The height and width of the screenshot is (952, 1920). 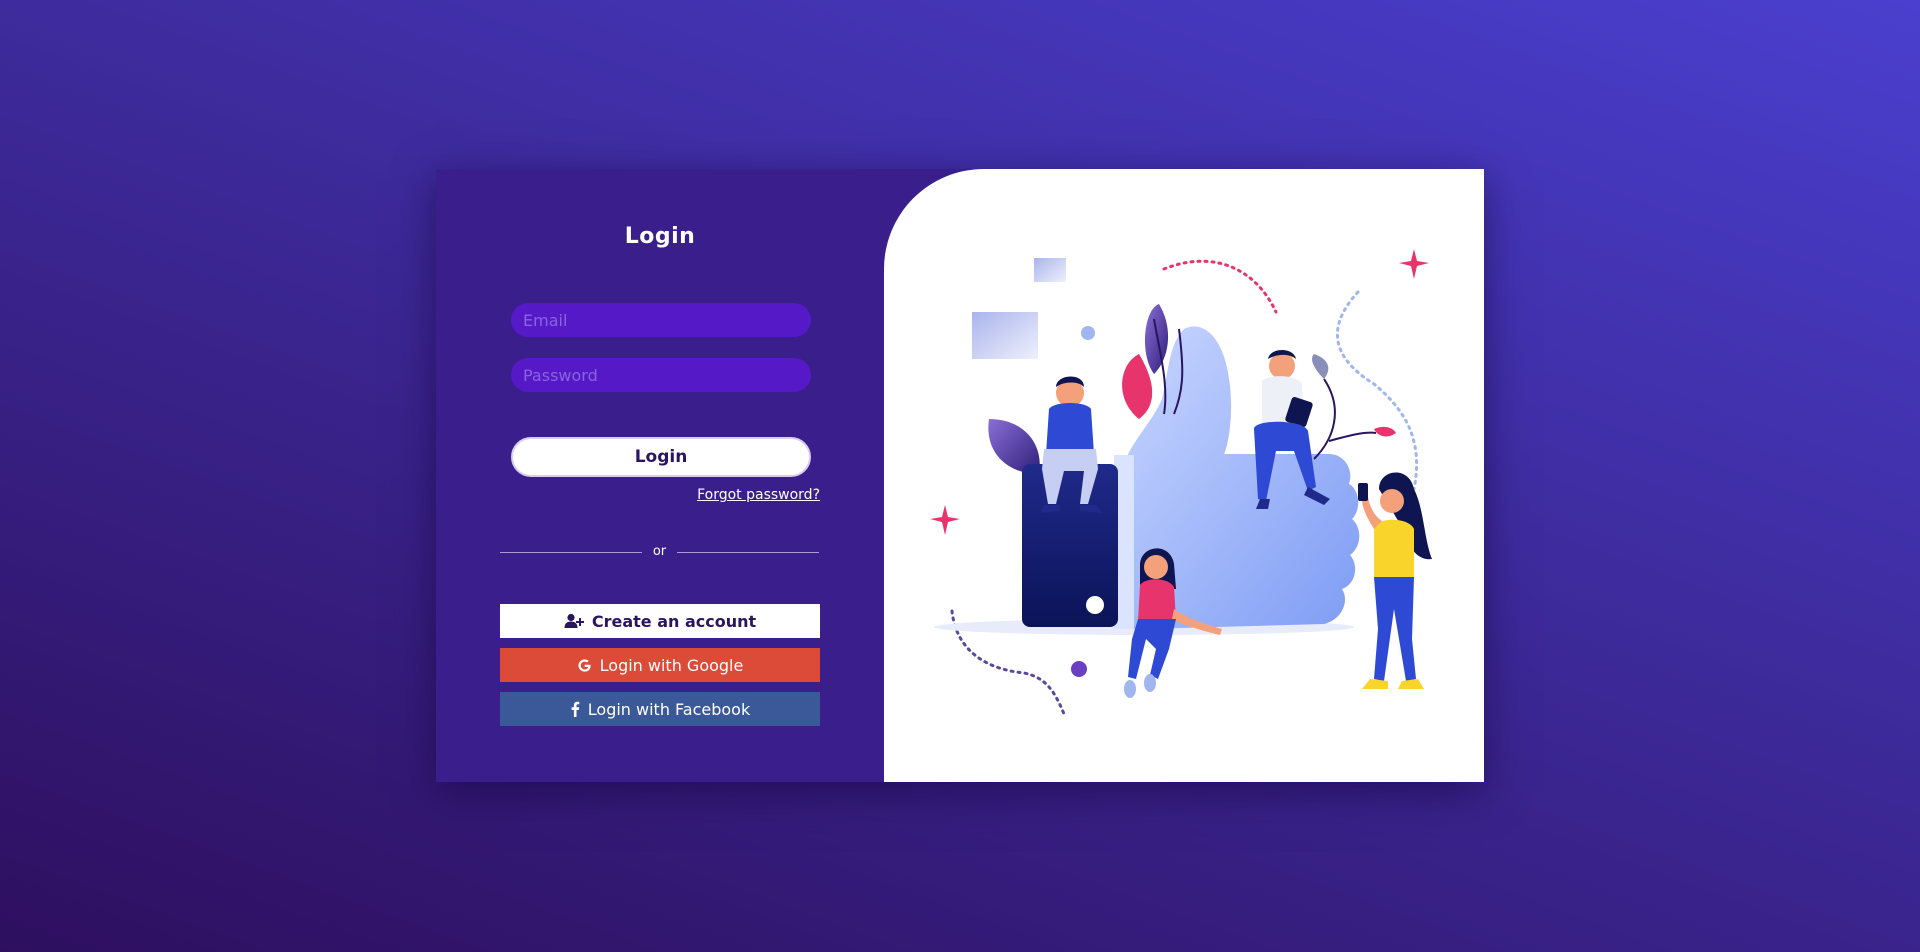 I want to click on google-login-label: Login with Google, so click(x=671, y=665).